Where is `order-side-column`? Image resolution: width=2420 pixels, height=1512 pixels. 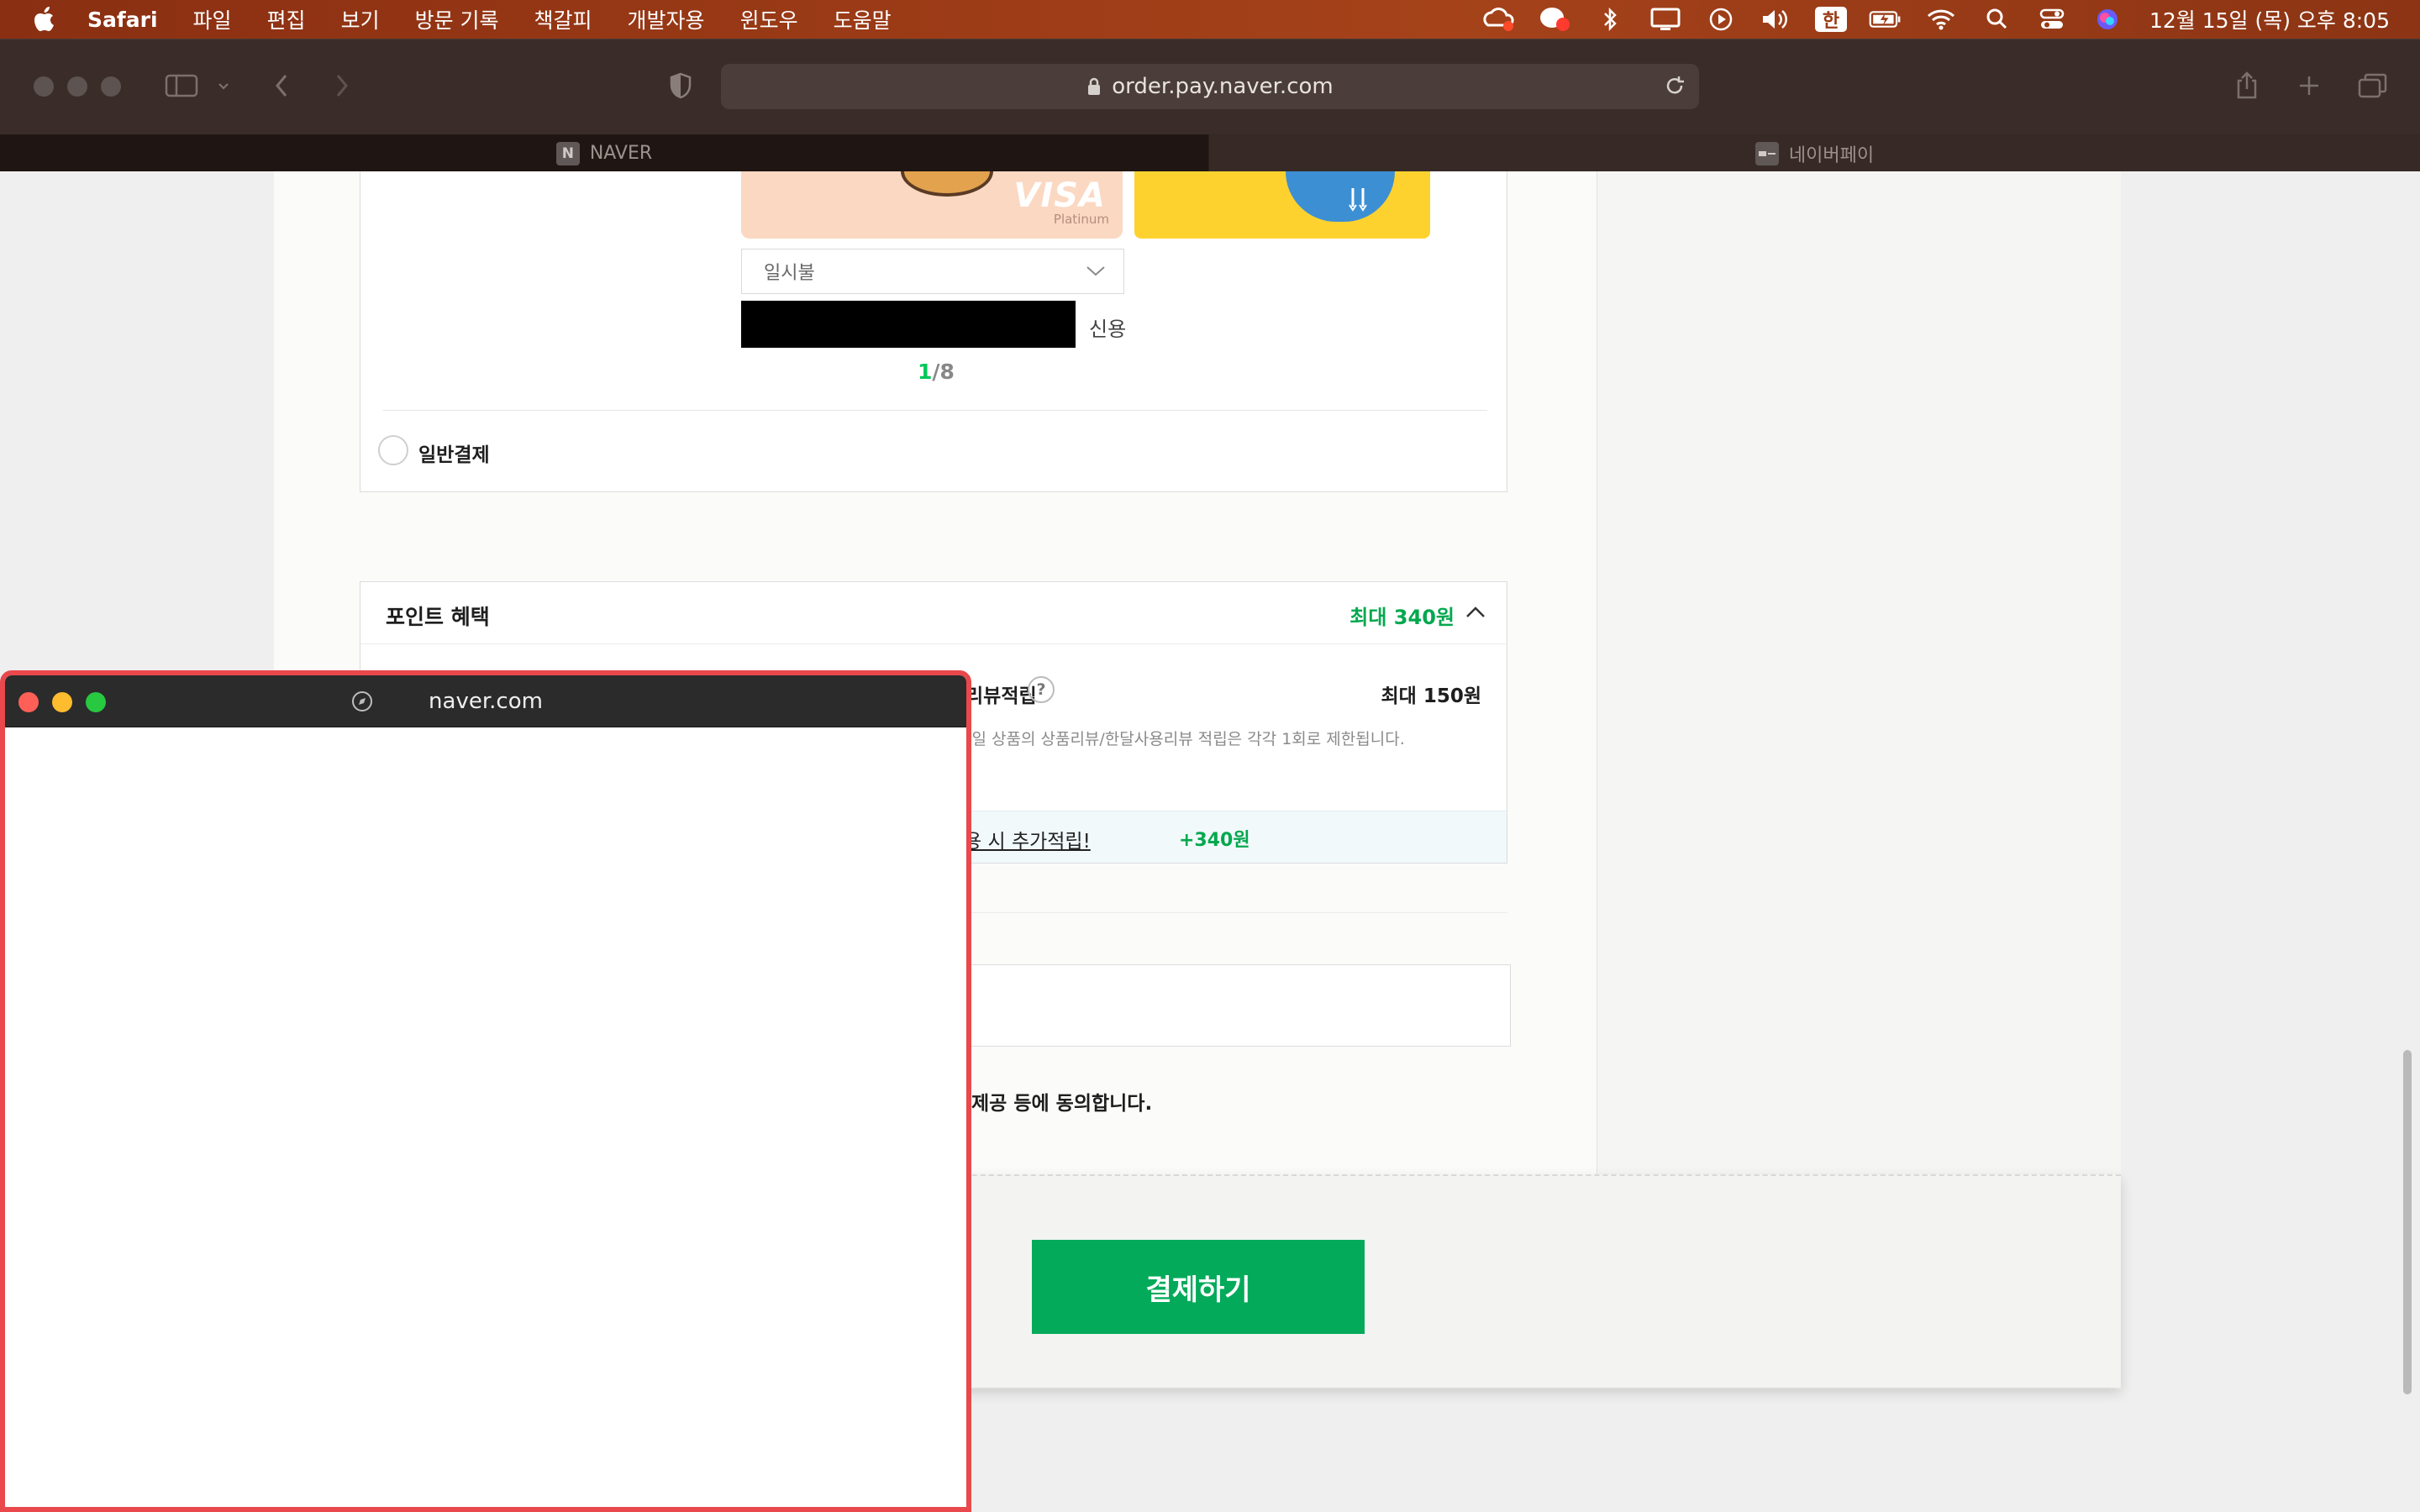
order-side-column is located at coordinates (1859, 672).